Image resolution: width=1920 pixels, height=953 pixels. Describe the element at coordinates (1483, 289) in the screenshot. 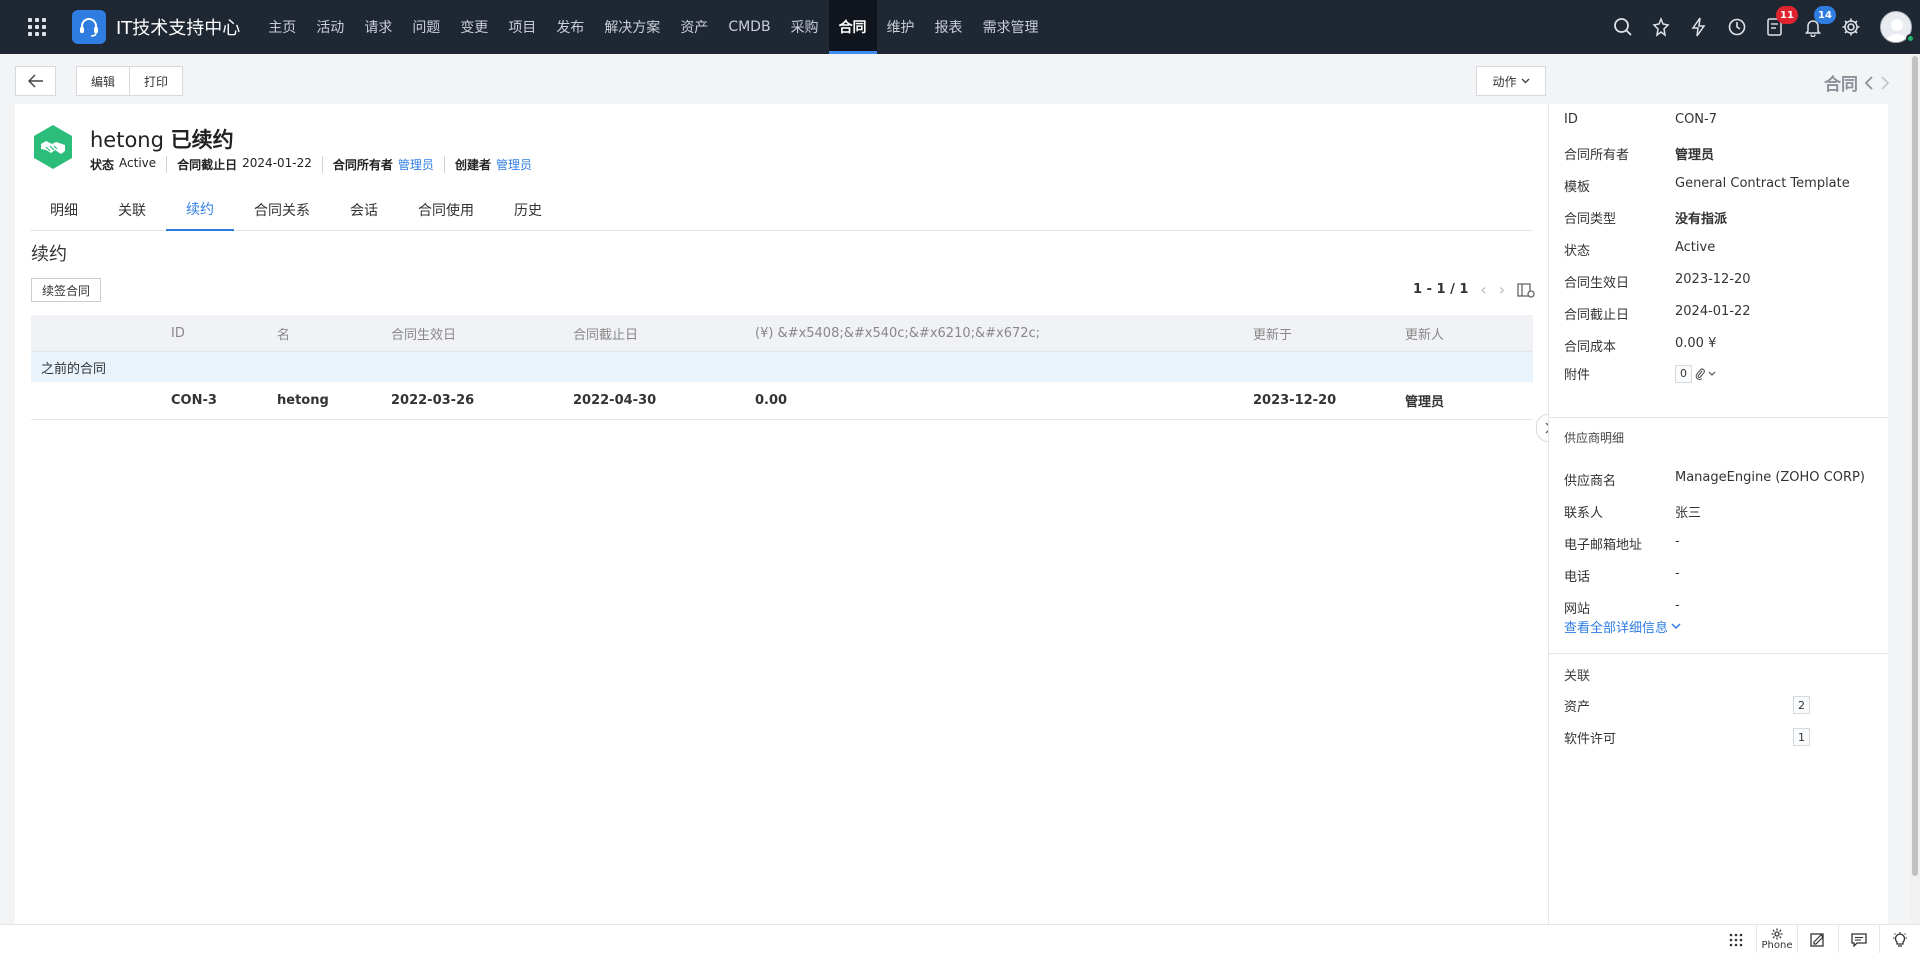

I see `prev-page-icon: ‹` at that location.